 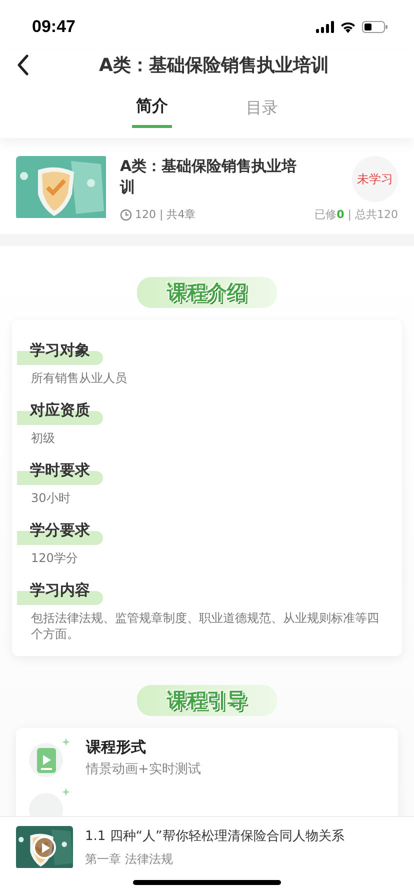 I want to click on item-value: 包括法律法规、监管规章制度、职业道德规范、从业规则标准等四个方面。, so click(x=205, y=626).